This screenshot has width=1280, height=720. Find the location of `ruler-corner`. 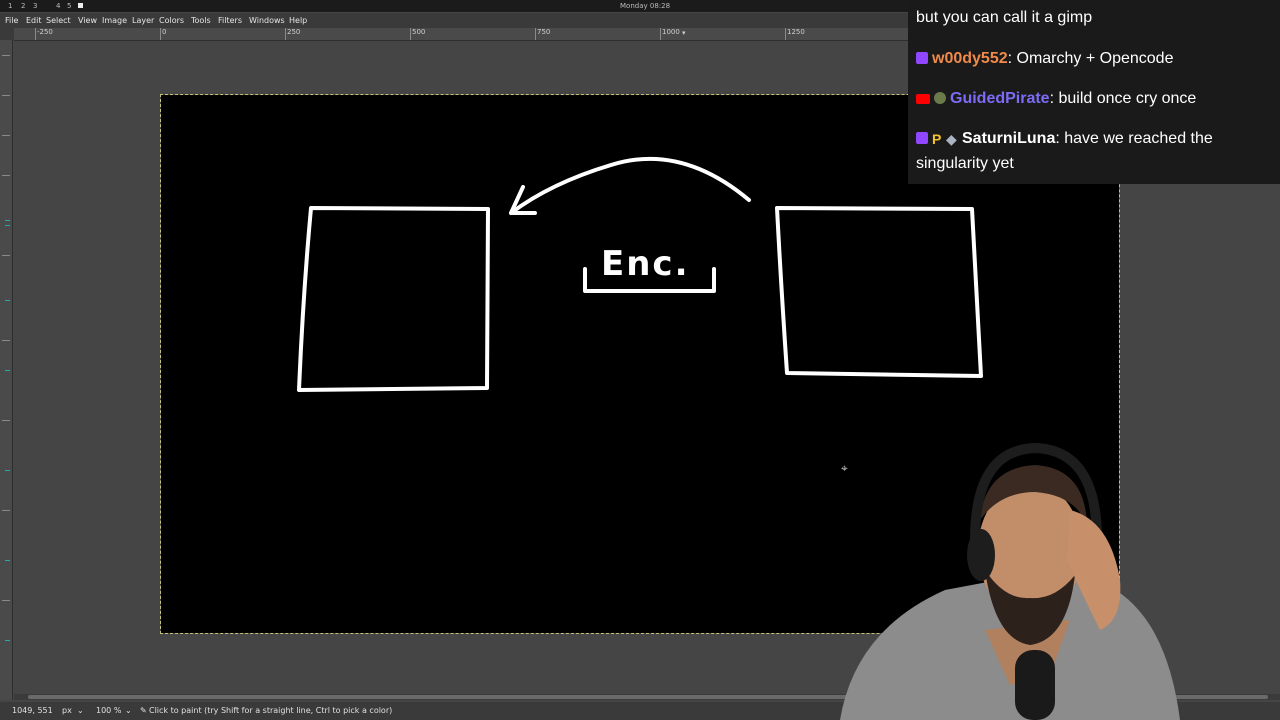

ruler-corner is located at coordinates (7, 34).